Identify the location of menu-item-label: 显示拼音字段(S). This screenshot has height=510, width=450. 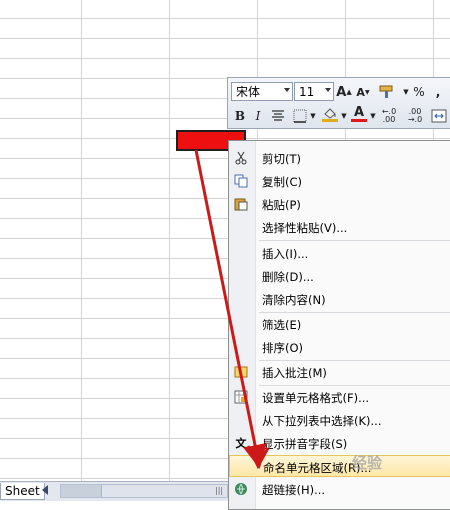
(305, 444).